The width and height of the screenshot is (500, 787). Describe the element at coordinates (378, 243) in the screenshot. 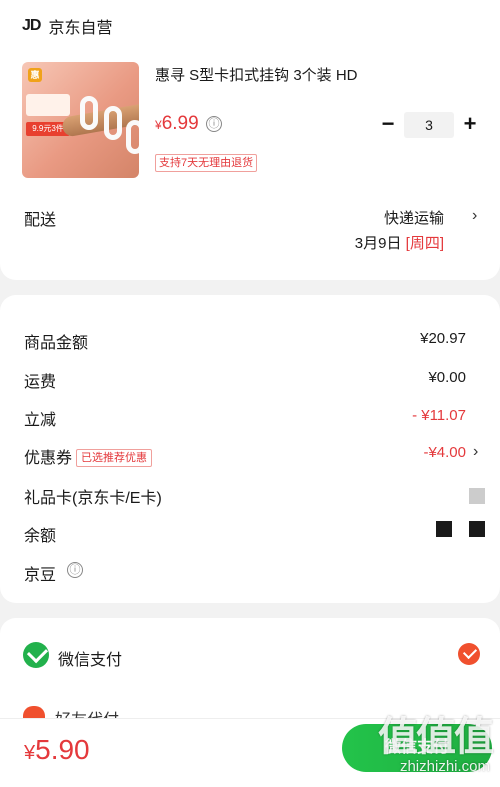

I see `delivery-date-value: 3月9日` at that location.